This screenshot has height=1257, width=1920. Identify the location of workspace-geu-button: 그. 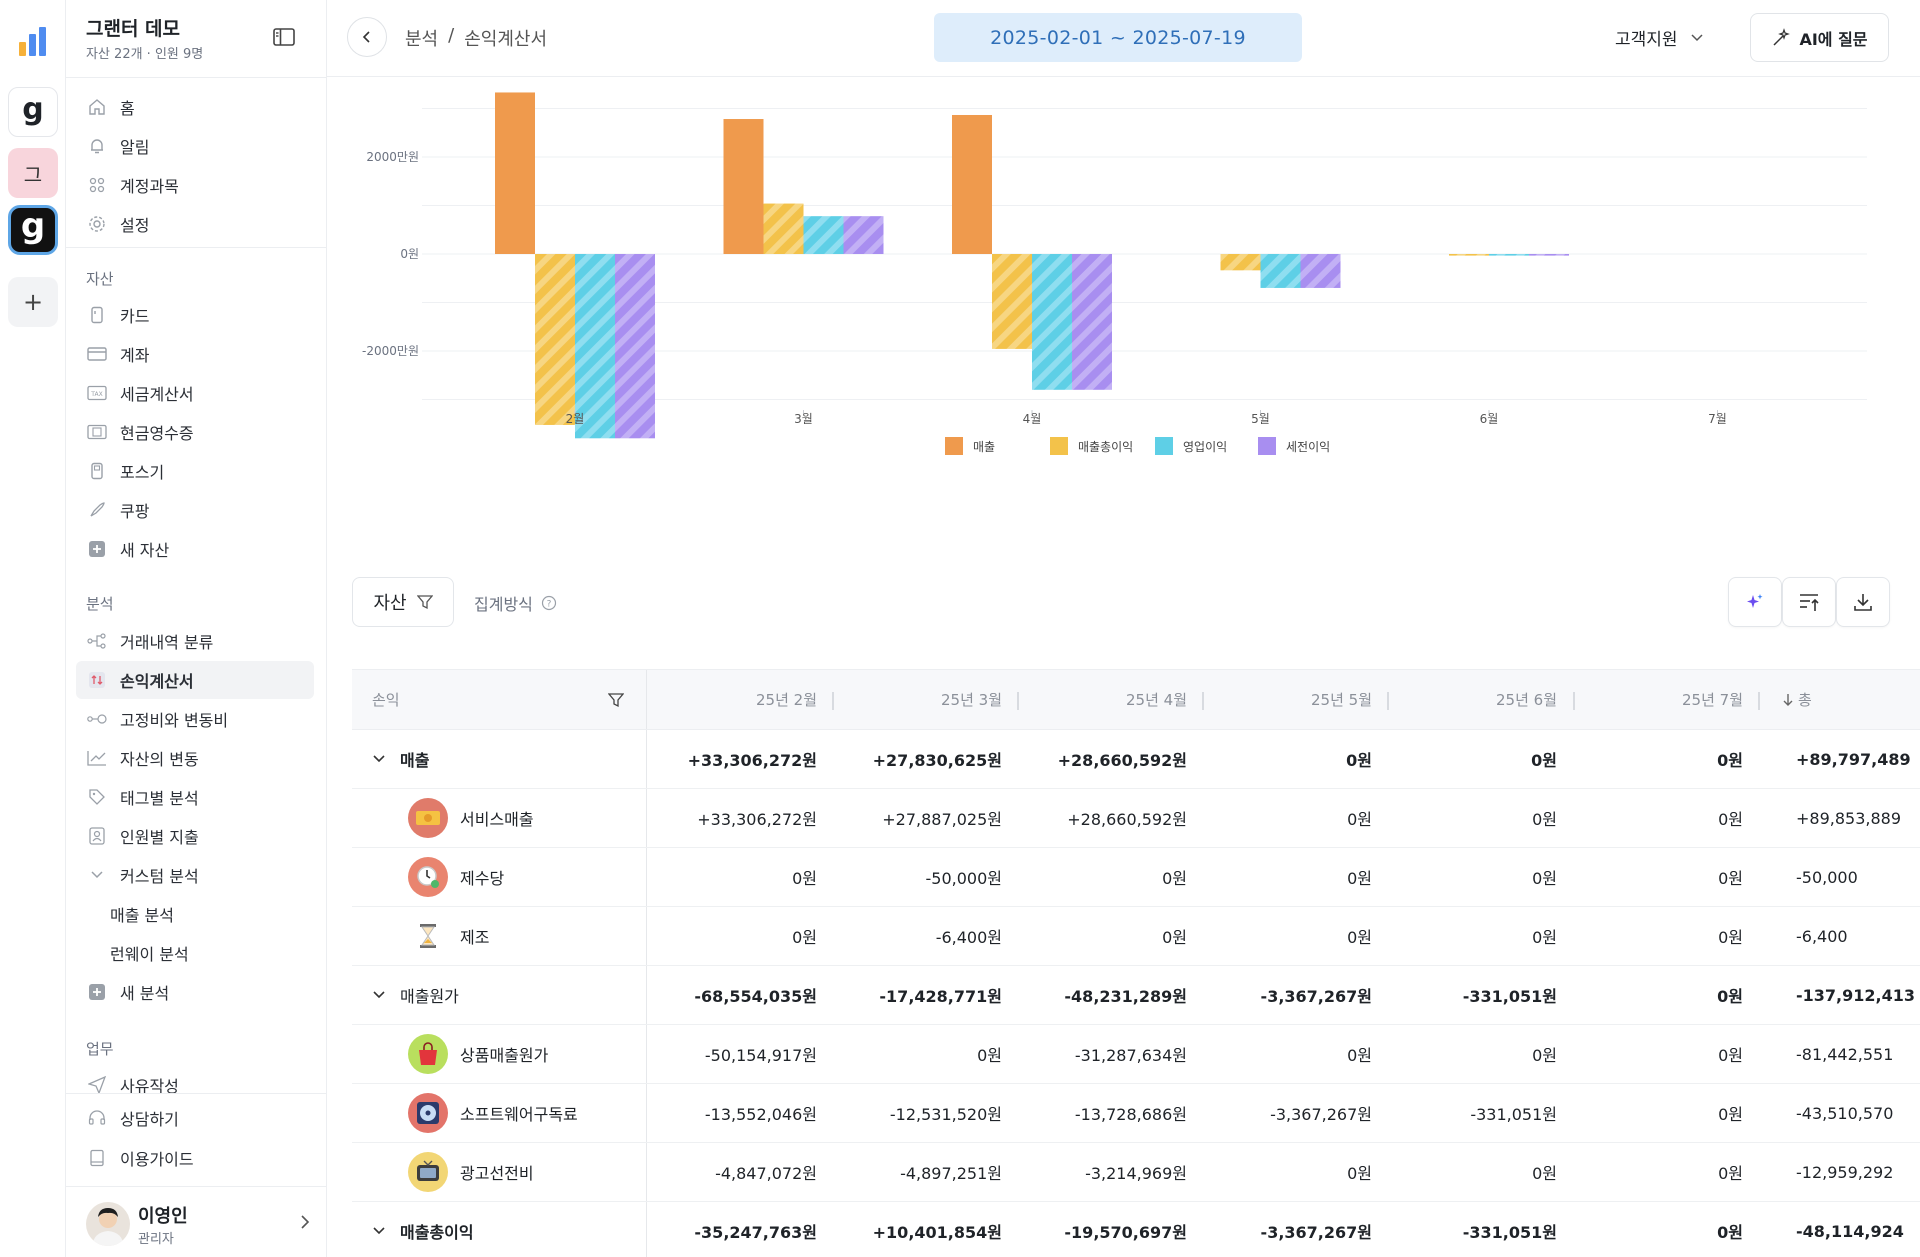
(33, 173).